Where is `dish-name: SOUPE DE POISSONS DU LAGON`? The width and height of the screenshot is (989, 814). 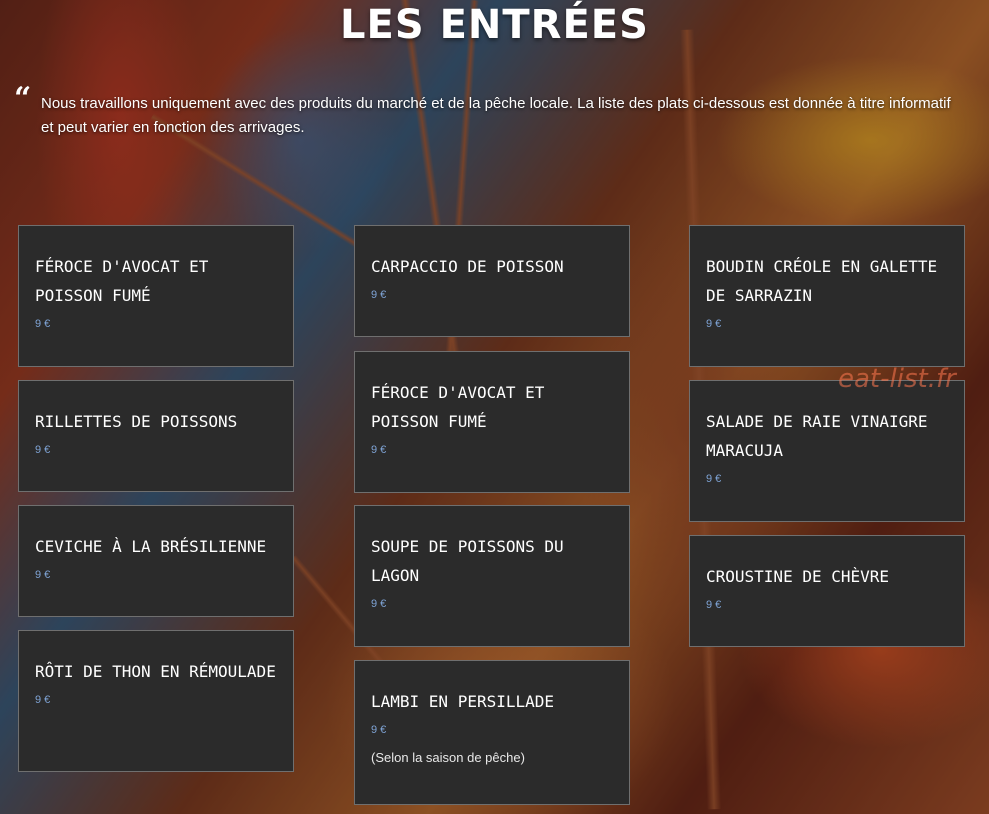
dish-name: SOUPE DE POISSONS DU LAGON is located at coordinates (467, 561).